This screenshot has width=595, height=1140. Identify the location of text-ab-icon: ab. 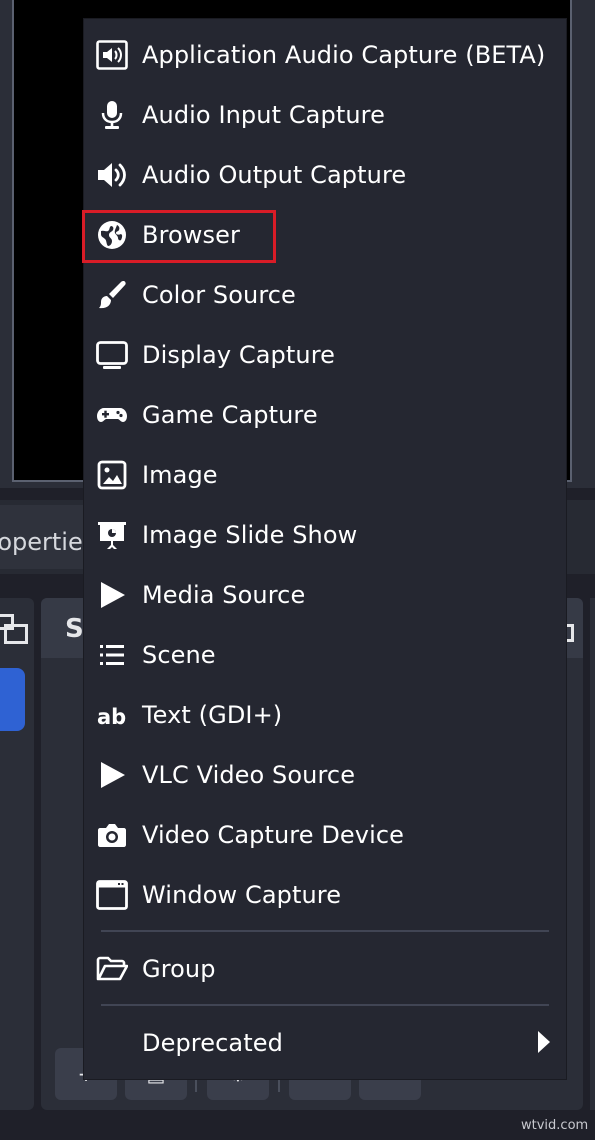
(112, 715).